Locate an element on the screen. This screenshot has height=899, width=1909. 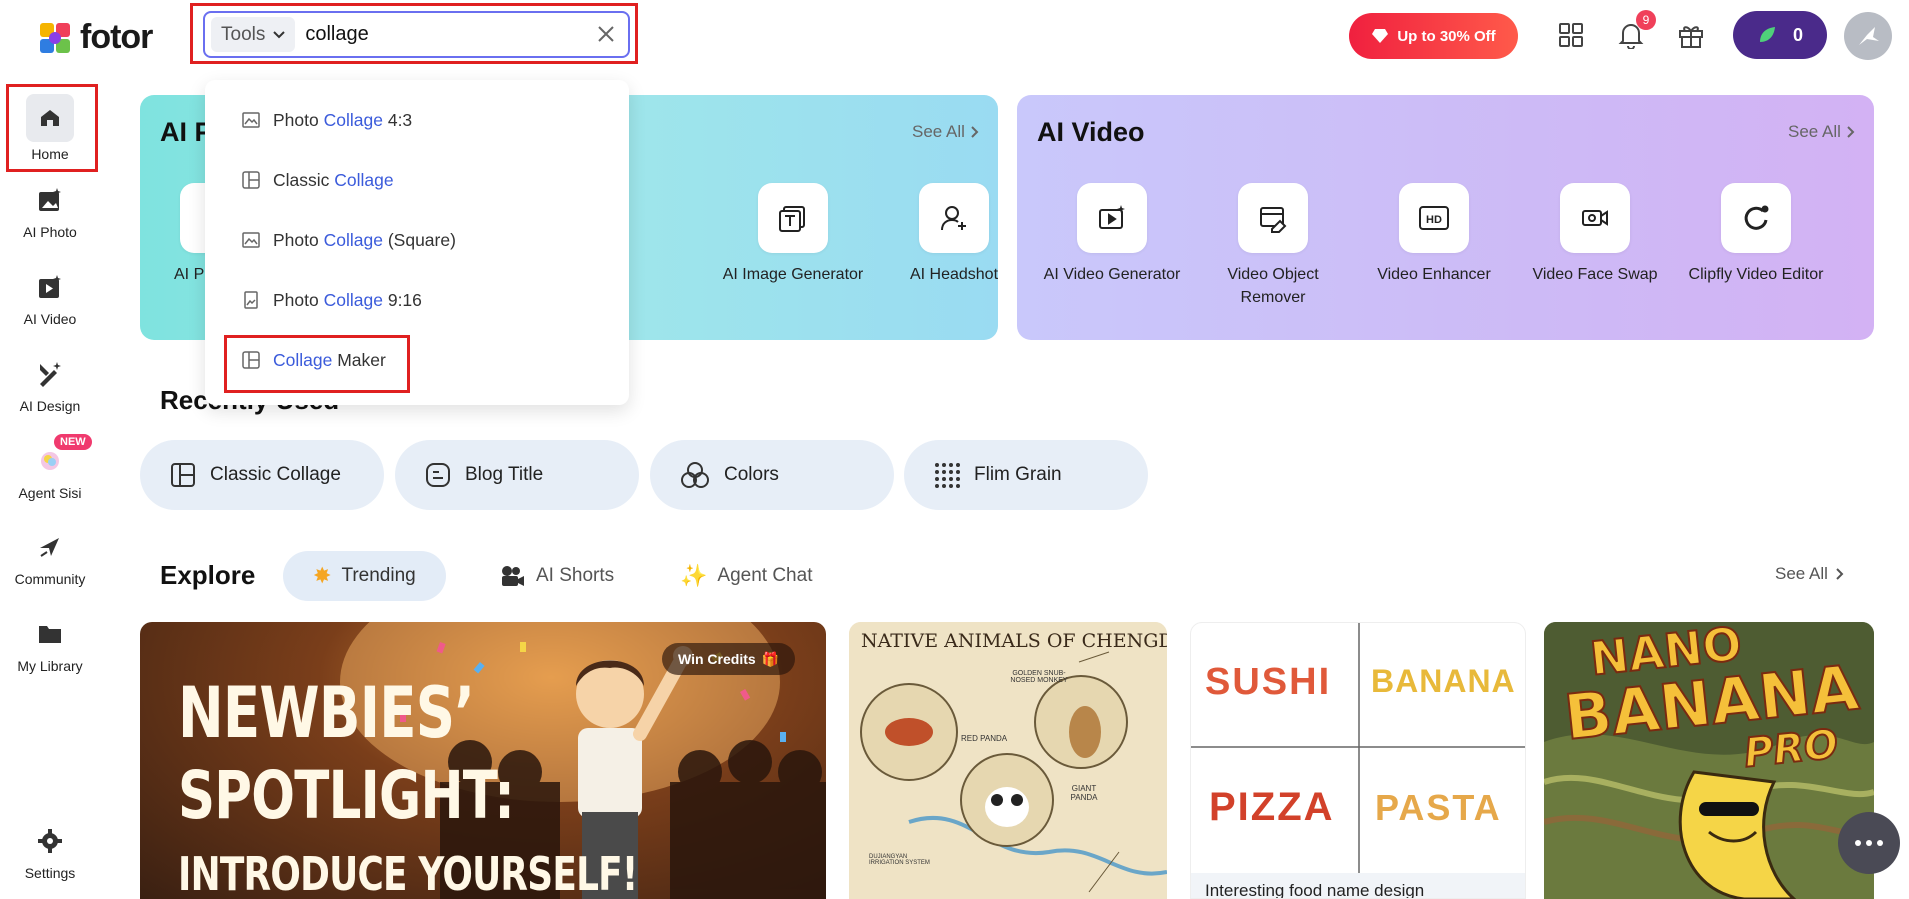
sidebar-item-my-library: My Library is located at coordinates (50, 644).